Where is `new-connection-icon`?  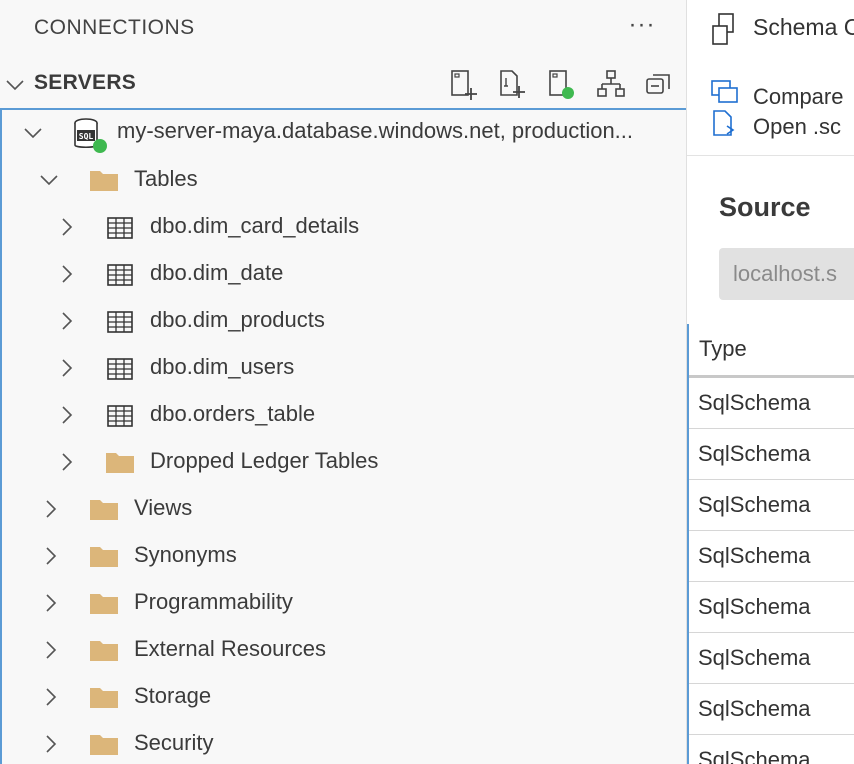 new-connection-icon is located at coordinates (463, 84).